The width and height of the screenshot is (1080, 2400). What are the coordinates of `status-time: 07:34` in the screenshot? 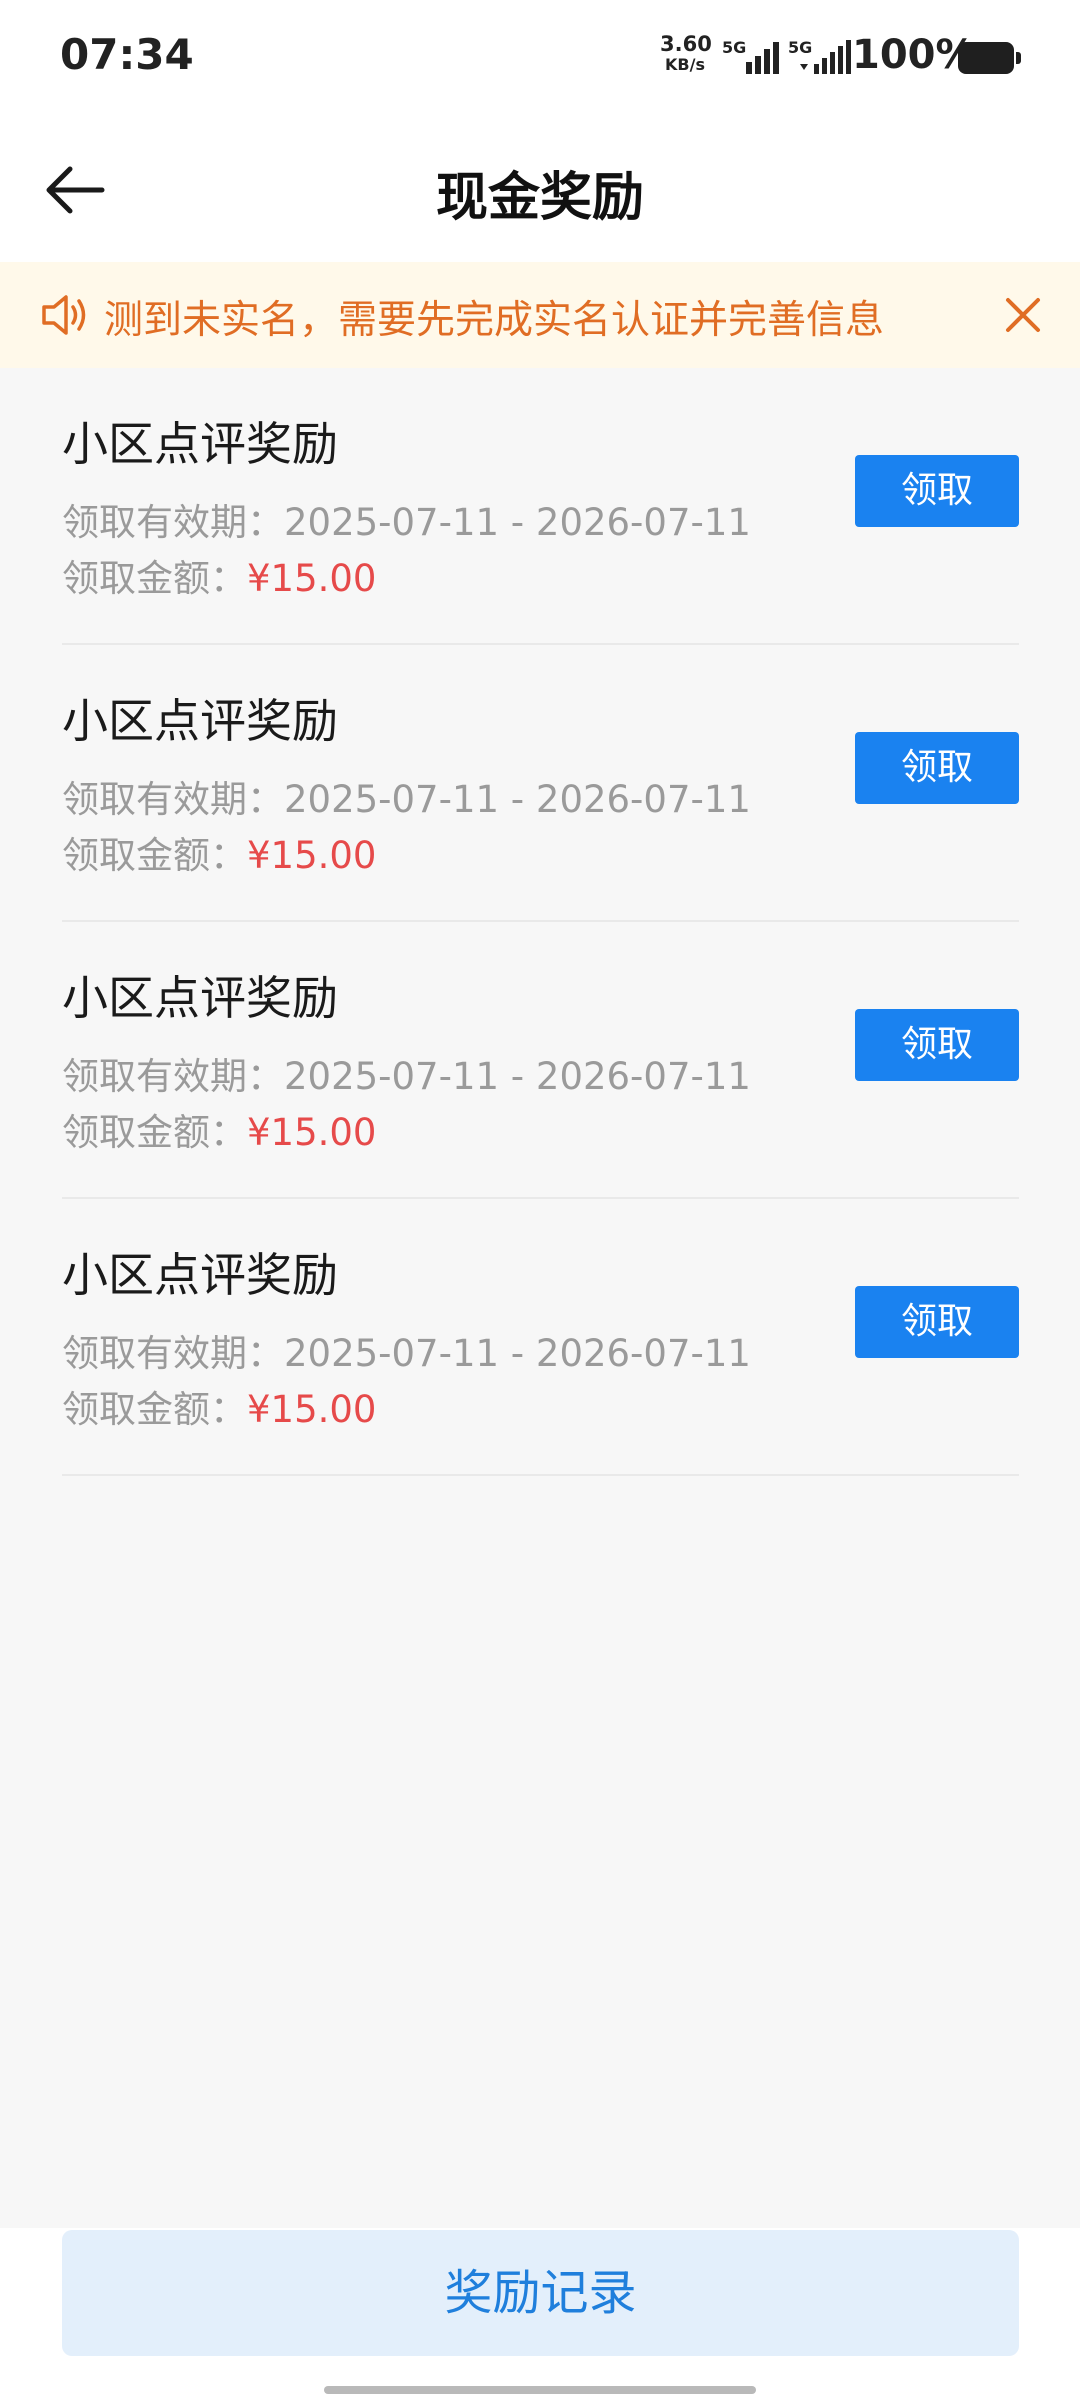 It's located at (127, 54).